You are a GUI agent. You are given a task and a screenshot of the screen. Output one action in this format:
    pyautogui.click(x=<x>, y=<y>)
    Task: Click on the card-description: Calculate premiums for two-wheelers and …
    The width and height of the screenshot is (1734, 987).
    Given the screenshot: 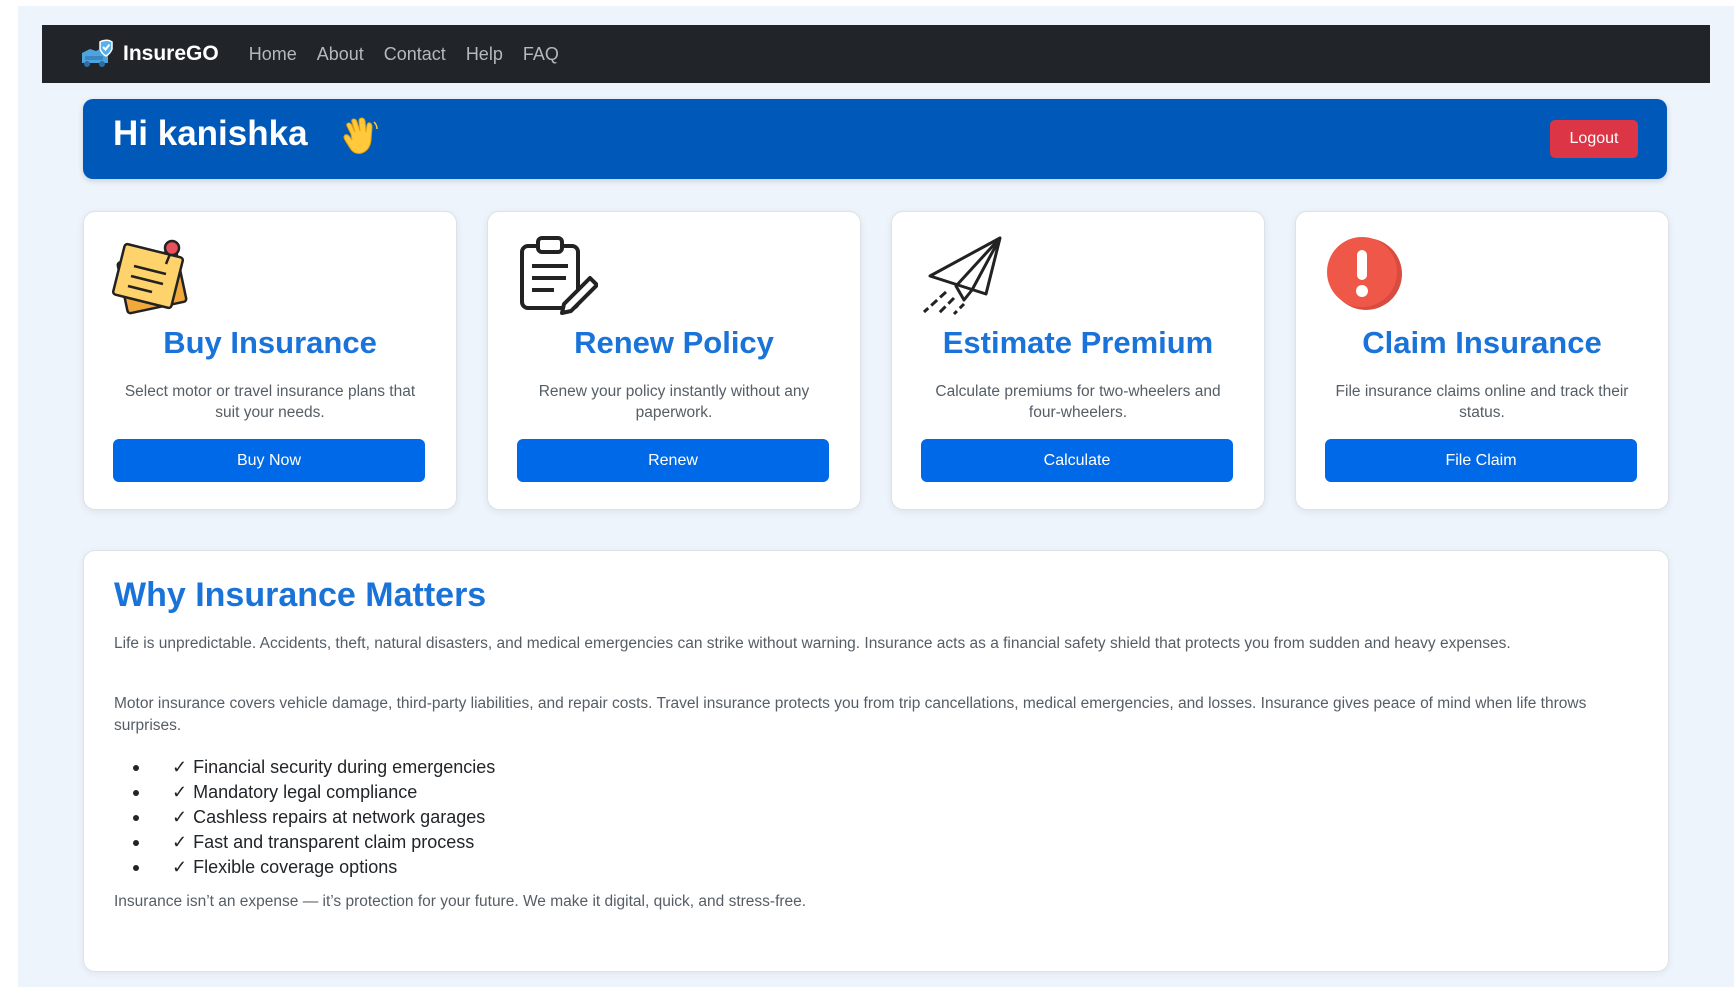 What is the action you would take?
    pyautogui.click(x=1078, y=402)
    